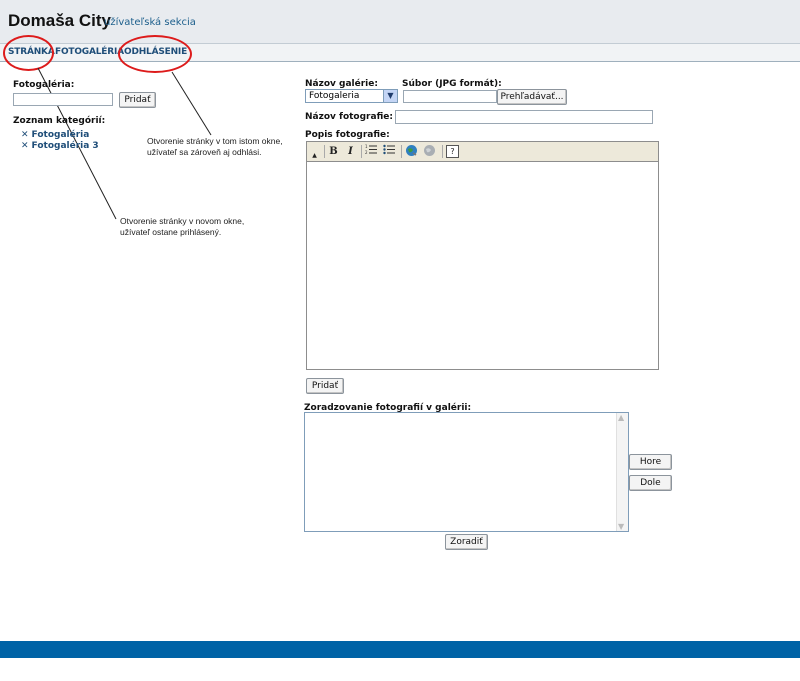 The image size is (800, 681). Describe the element at coordinates (650, 462) in the screenshot. I see `move-up-button: Hore` at that location.